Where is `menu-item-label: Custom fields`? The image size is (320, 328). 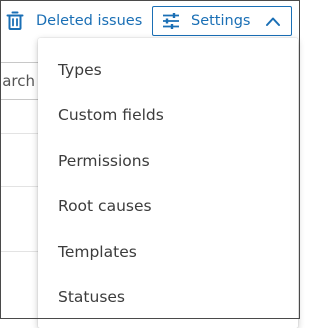
menu-item-label: Custom fields is located at coordinates (111, 115).